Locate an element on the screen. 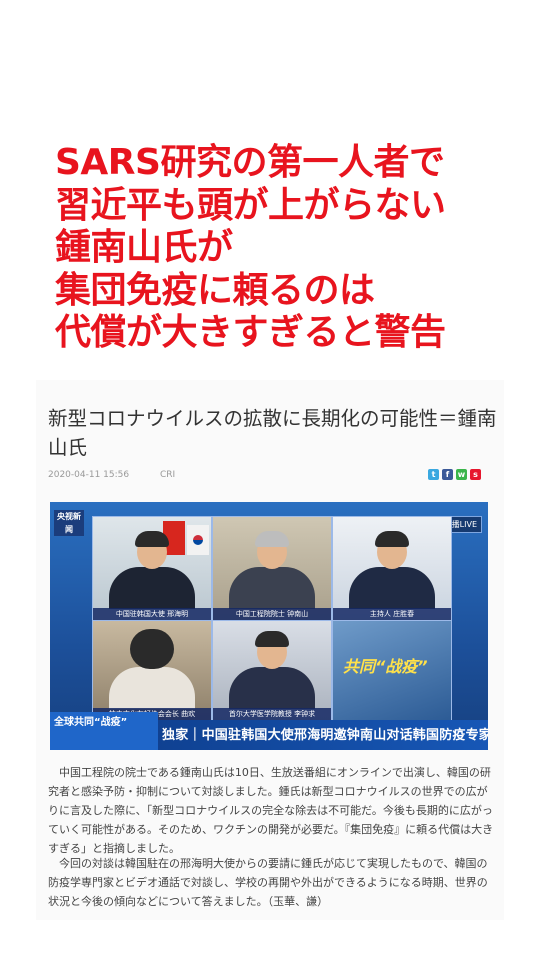  headline-line: 鍾南山氏が is located at coordinates (144, 247).